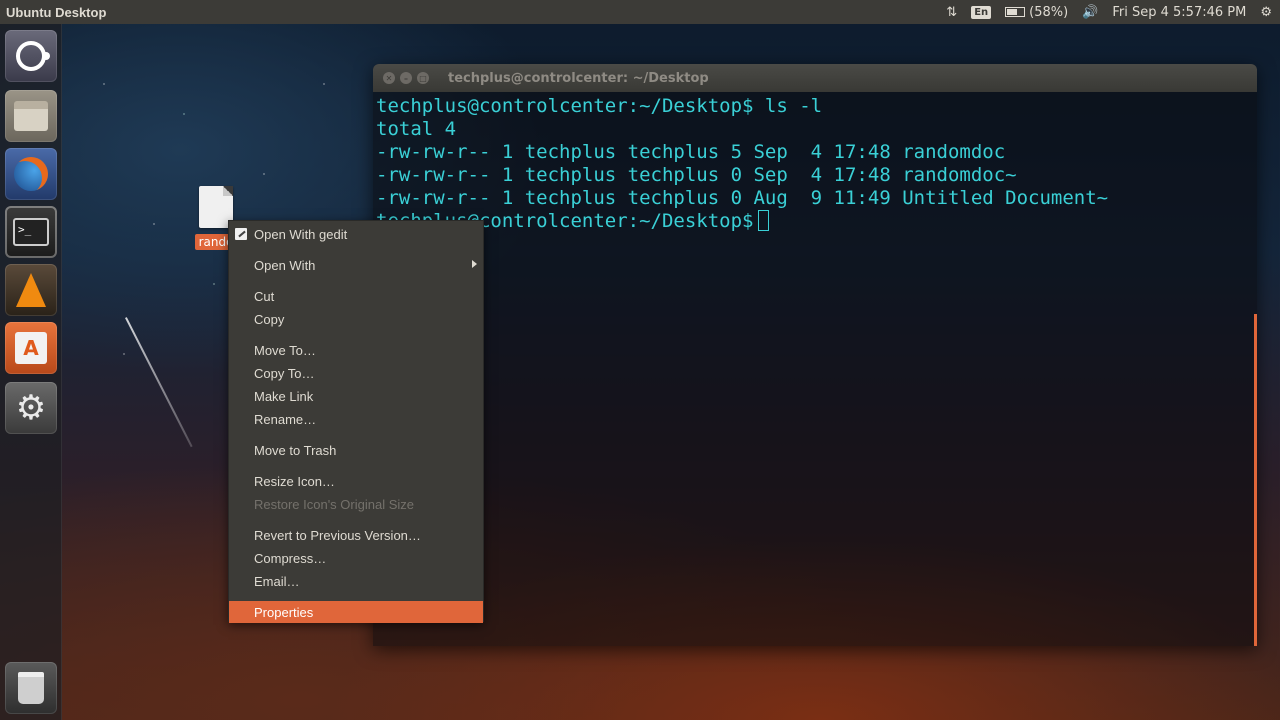 The width and height of the screenshot is (1280, 720). I want to click on menu-item-label: Open With, so click(285, 265).